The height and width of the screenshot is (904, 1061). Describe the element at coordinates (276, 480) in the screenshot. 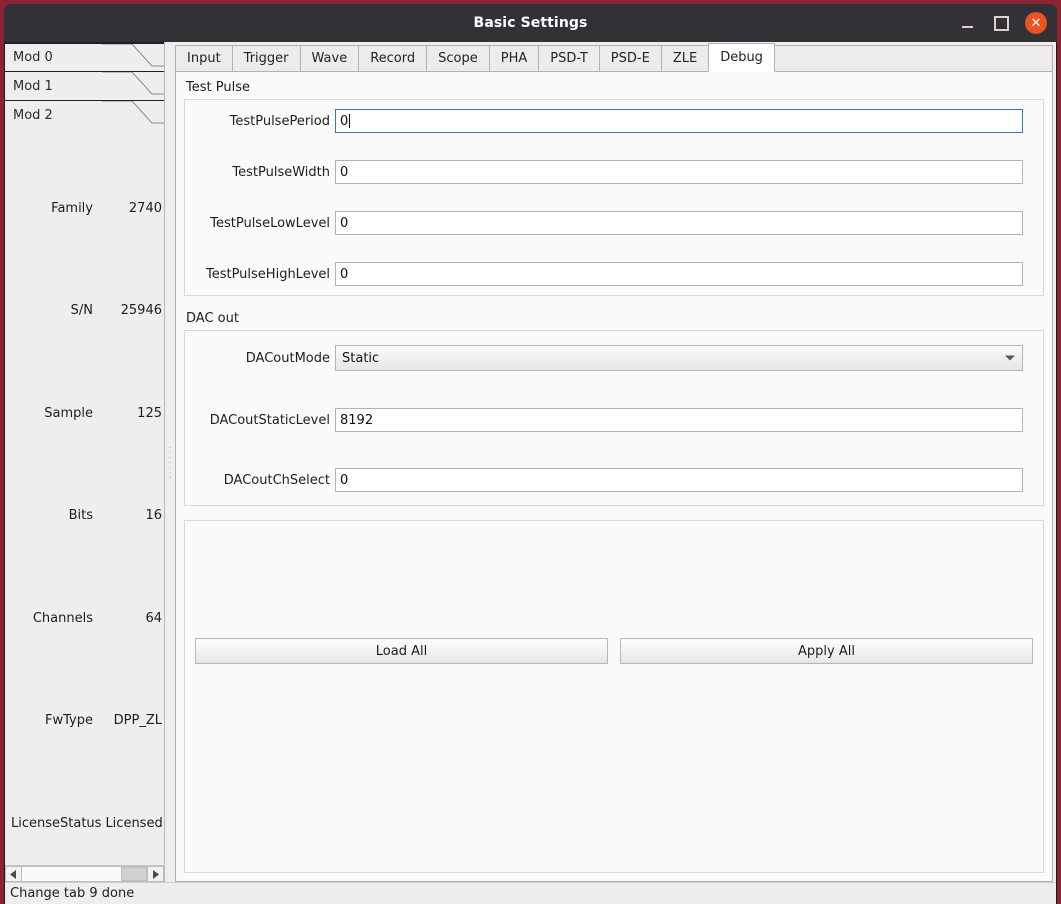

I see `label-dacout-ch-select: DACoutChSelect` at that location.